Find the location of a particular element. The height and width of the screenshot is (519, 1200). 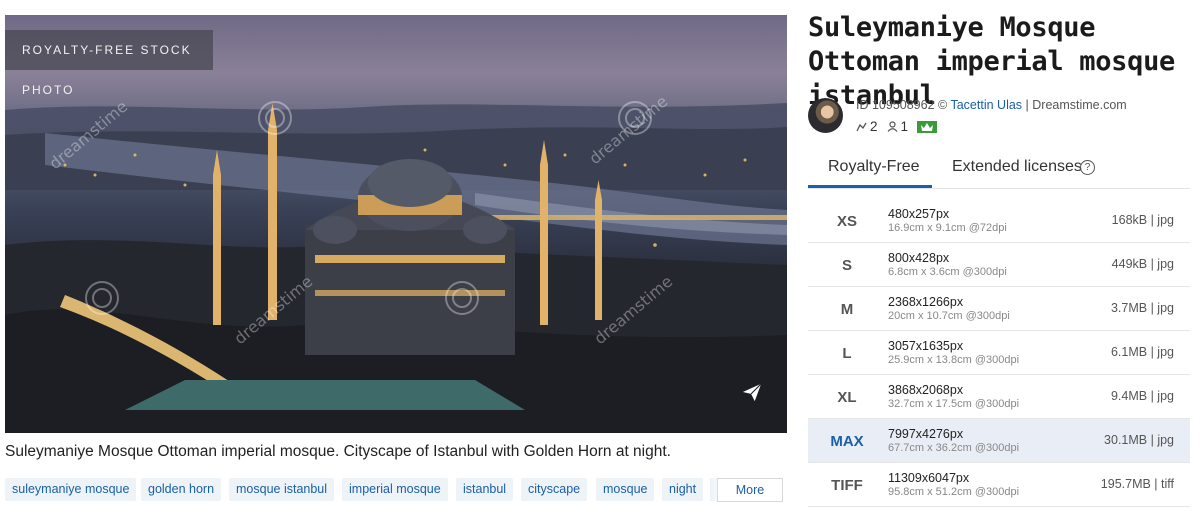

size-pixels: 11309x6047px is located at coordinates (929, 478).